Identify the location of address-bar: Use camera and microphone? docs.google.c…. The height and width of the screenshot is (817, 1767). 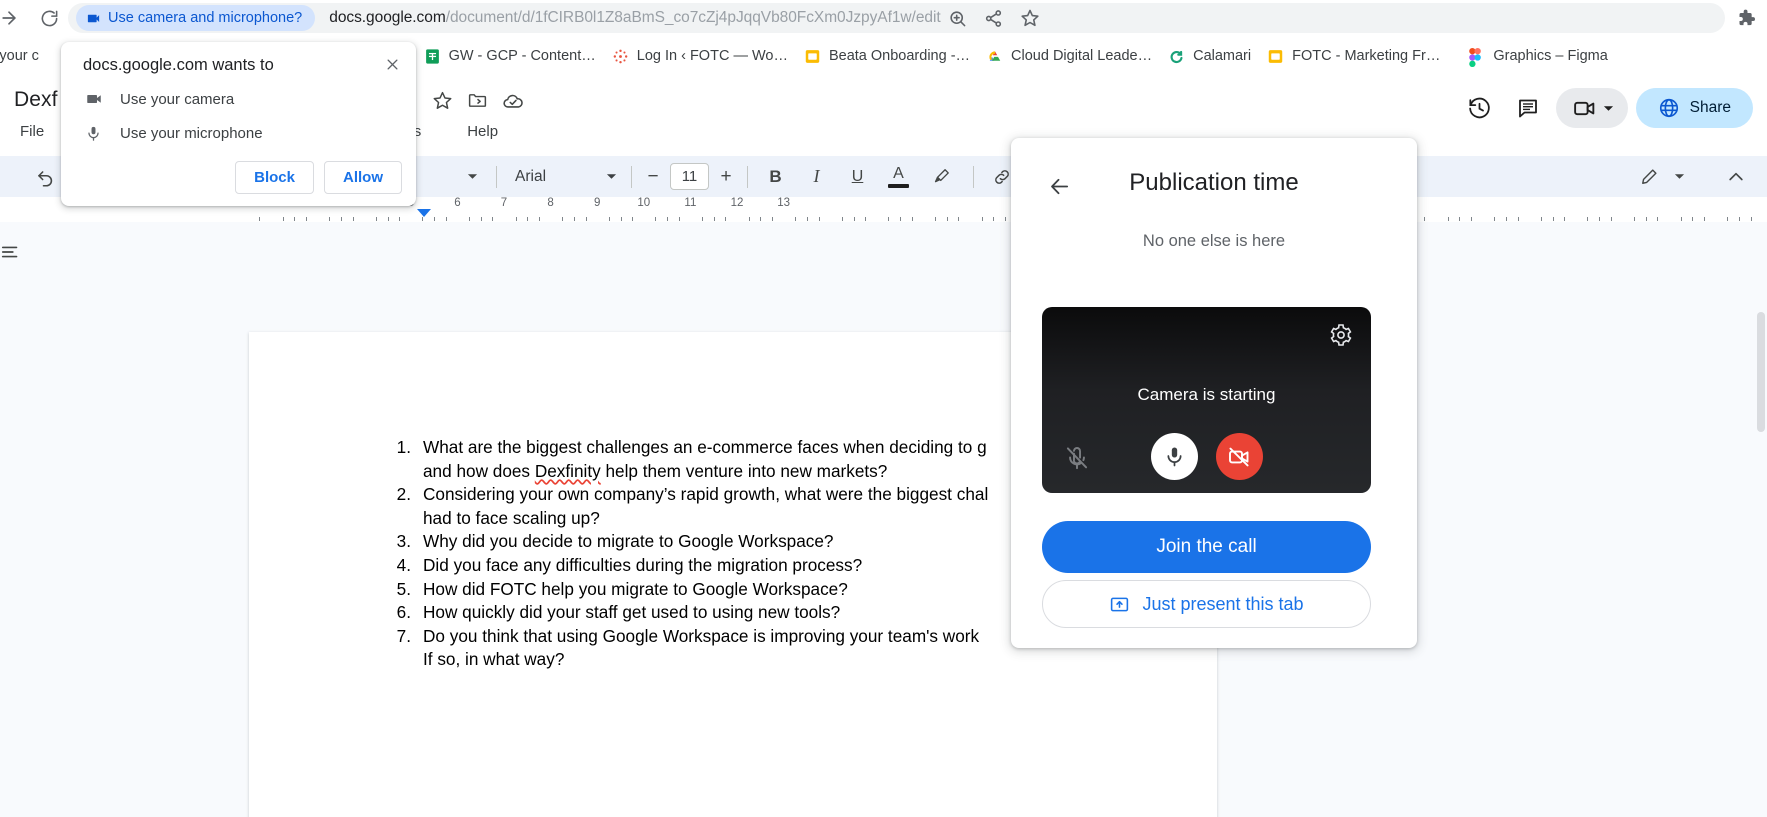
(896, 18).